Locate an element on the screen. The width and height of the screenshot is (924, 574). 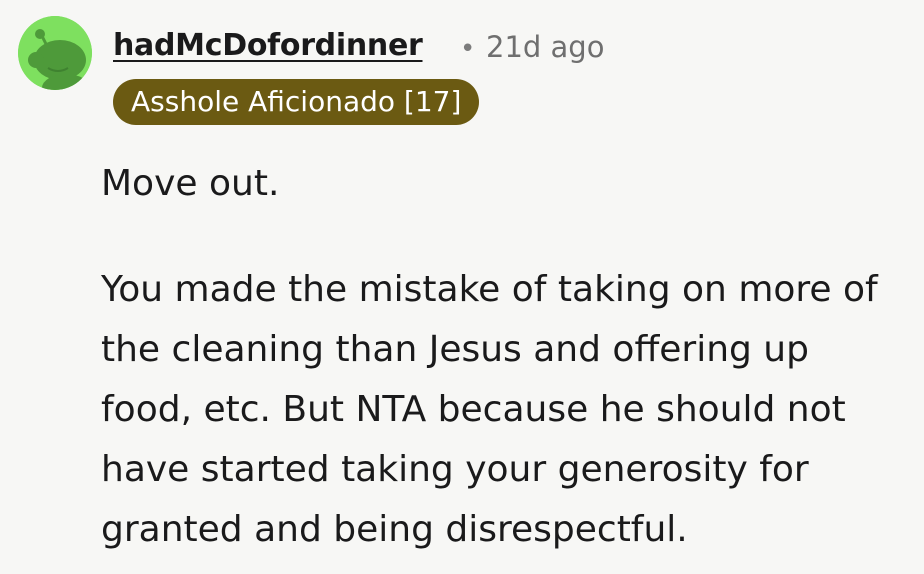
snoo-avatar-icon is located at coordinates (55, 53).